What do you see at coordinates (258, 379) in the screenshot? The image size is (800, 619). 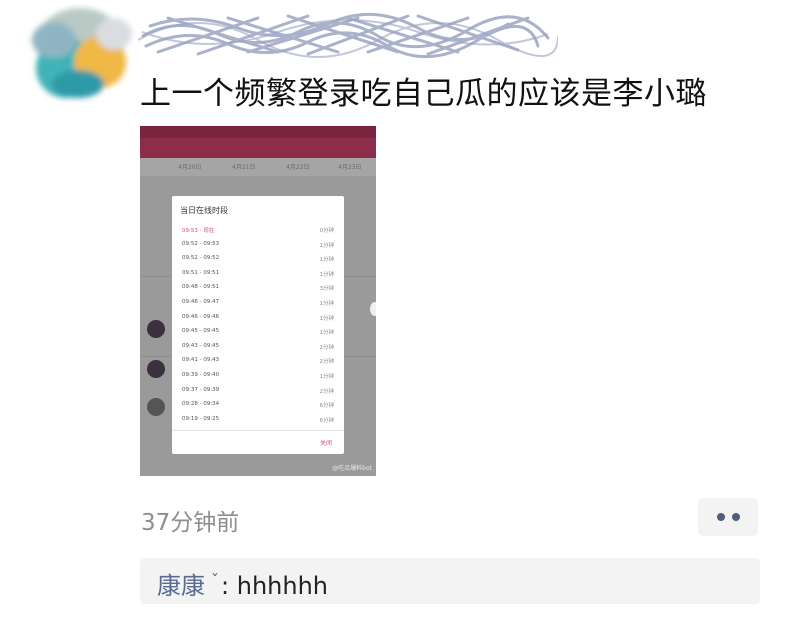 I see `session-row: 09:39 - 09:40 1分钟` at bounding box center [258, 379].